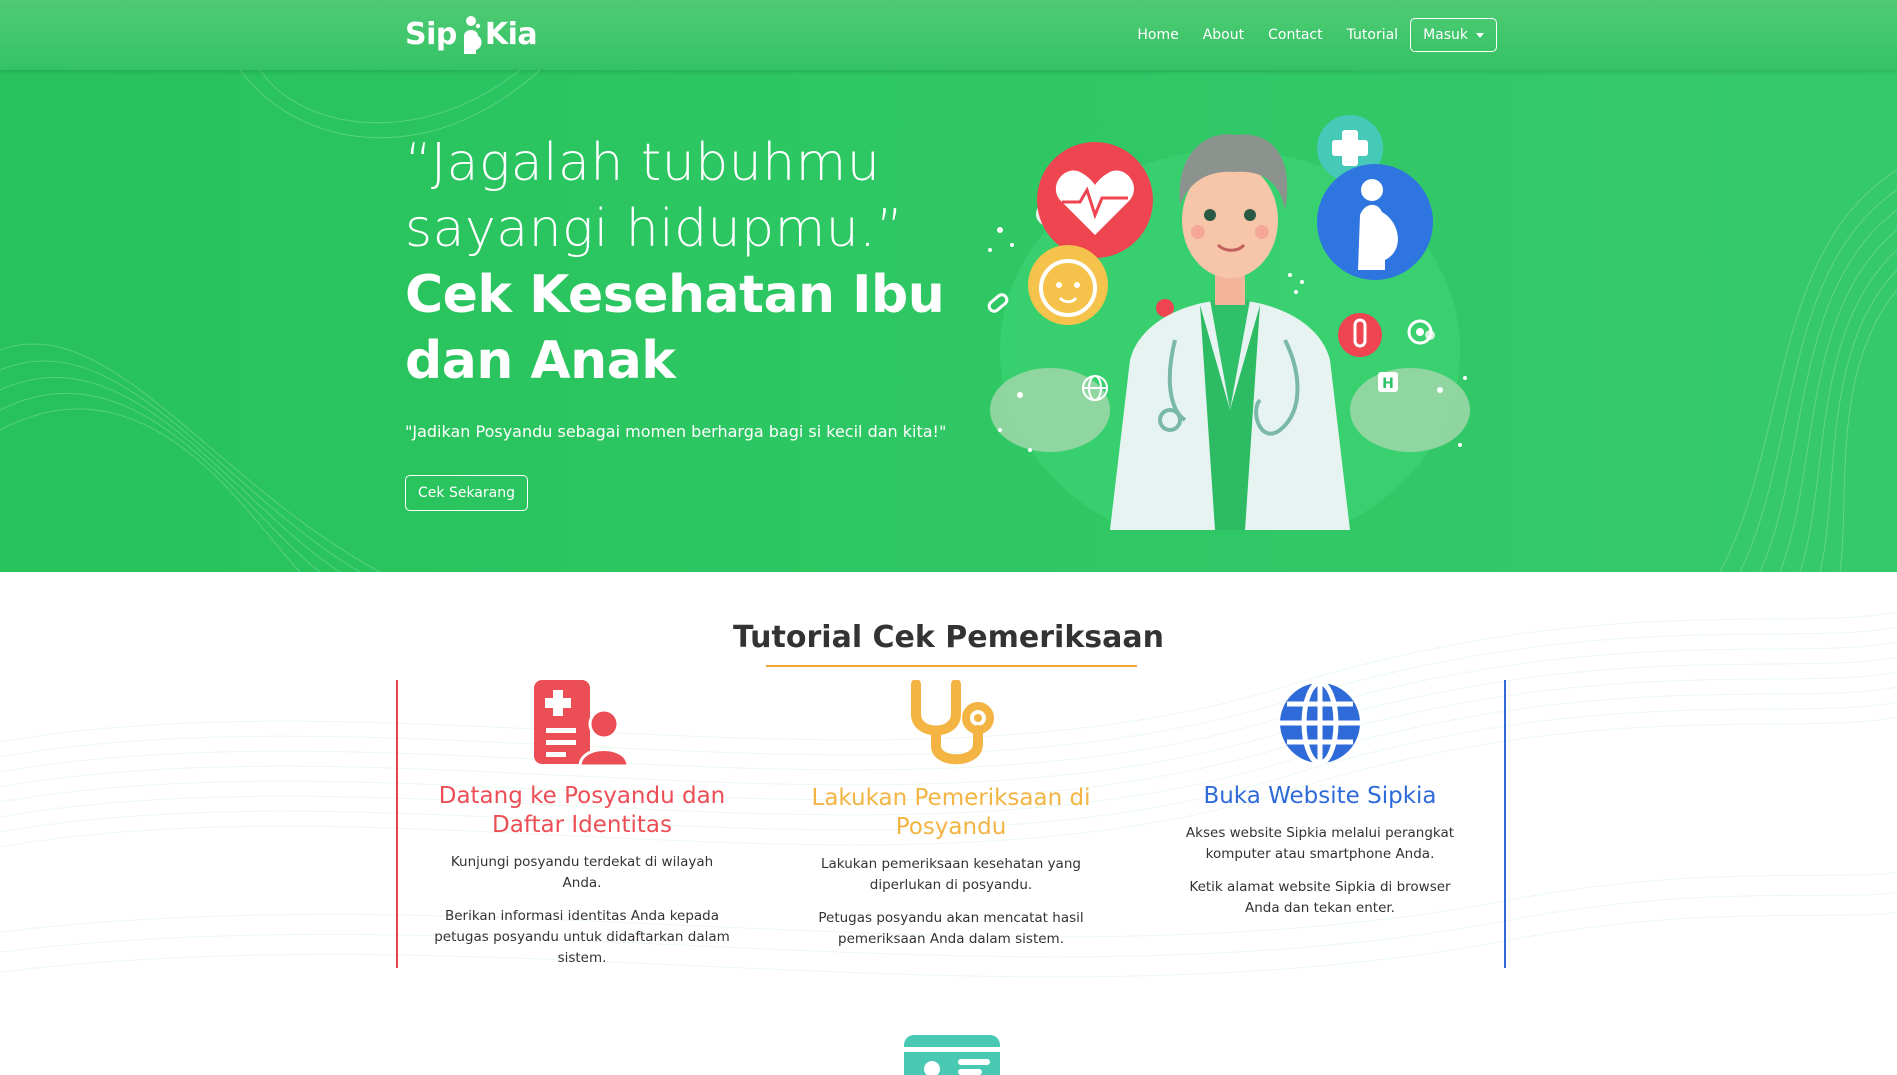 This screenshot has height=1075, width=1897. I want to click on tutorial-section-title: Tutorial Cek Pemeriksaan, so click(948, 637).